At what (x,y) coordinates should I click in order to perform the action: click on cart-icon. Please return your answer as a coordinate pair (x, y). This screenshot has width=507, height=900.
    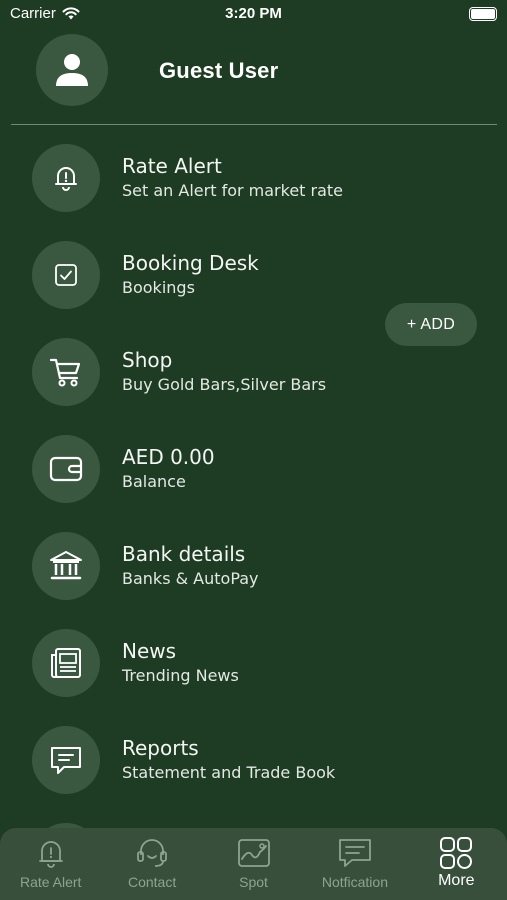
    Looking at the image, I should click on (65, 372).